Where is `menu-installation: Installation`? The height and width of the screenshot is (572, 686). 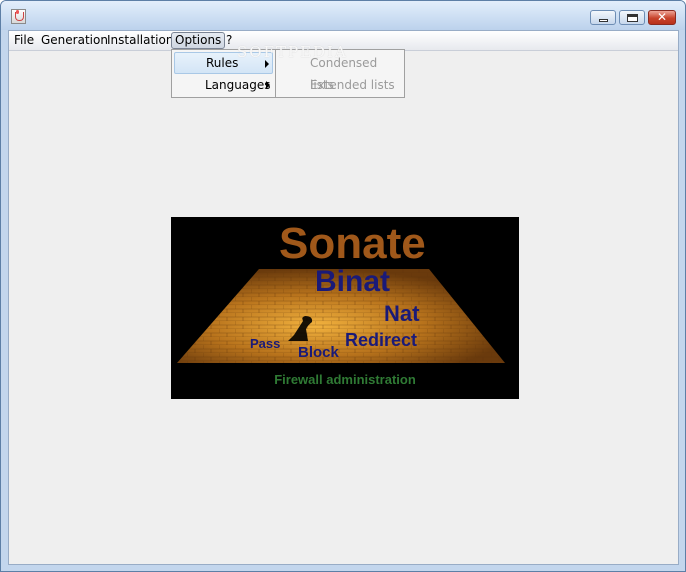
menu-installation: Installation is located at coordinates (140, 40).